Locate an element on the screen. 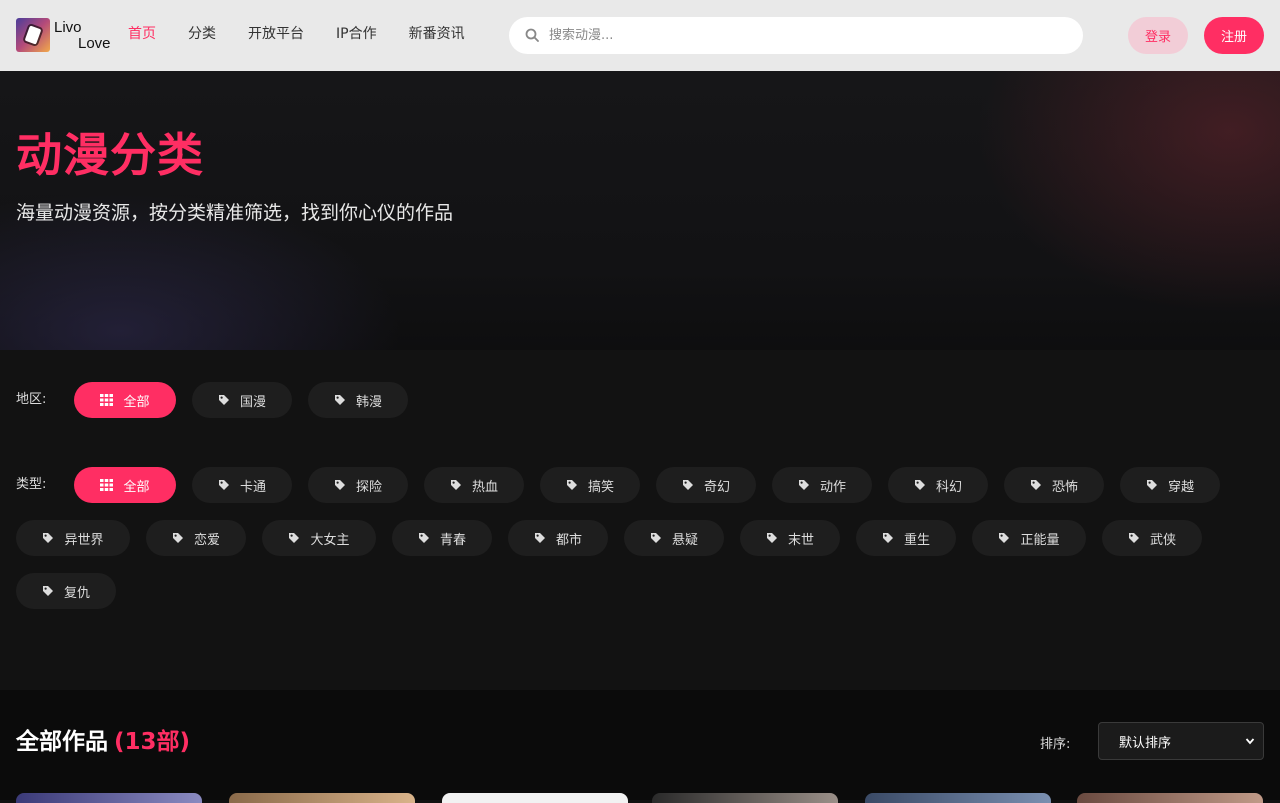 Image resolution: width=1280 pixels, height=803 pixels. type-filter-chip: 武侠 is located at coordinates (1152, 538).